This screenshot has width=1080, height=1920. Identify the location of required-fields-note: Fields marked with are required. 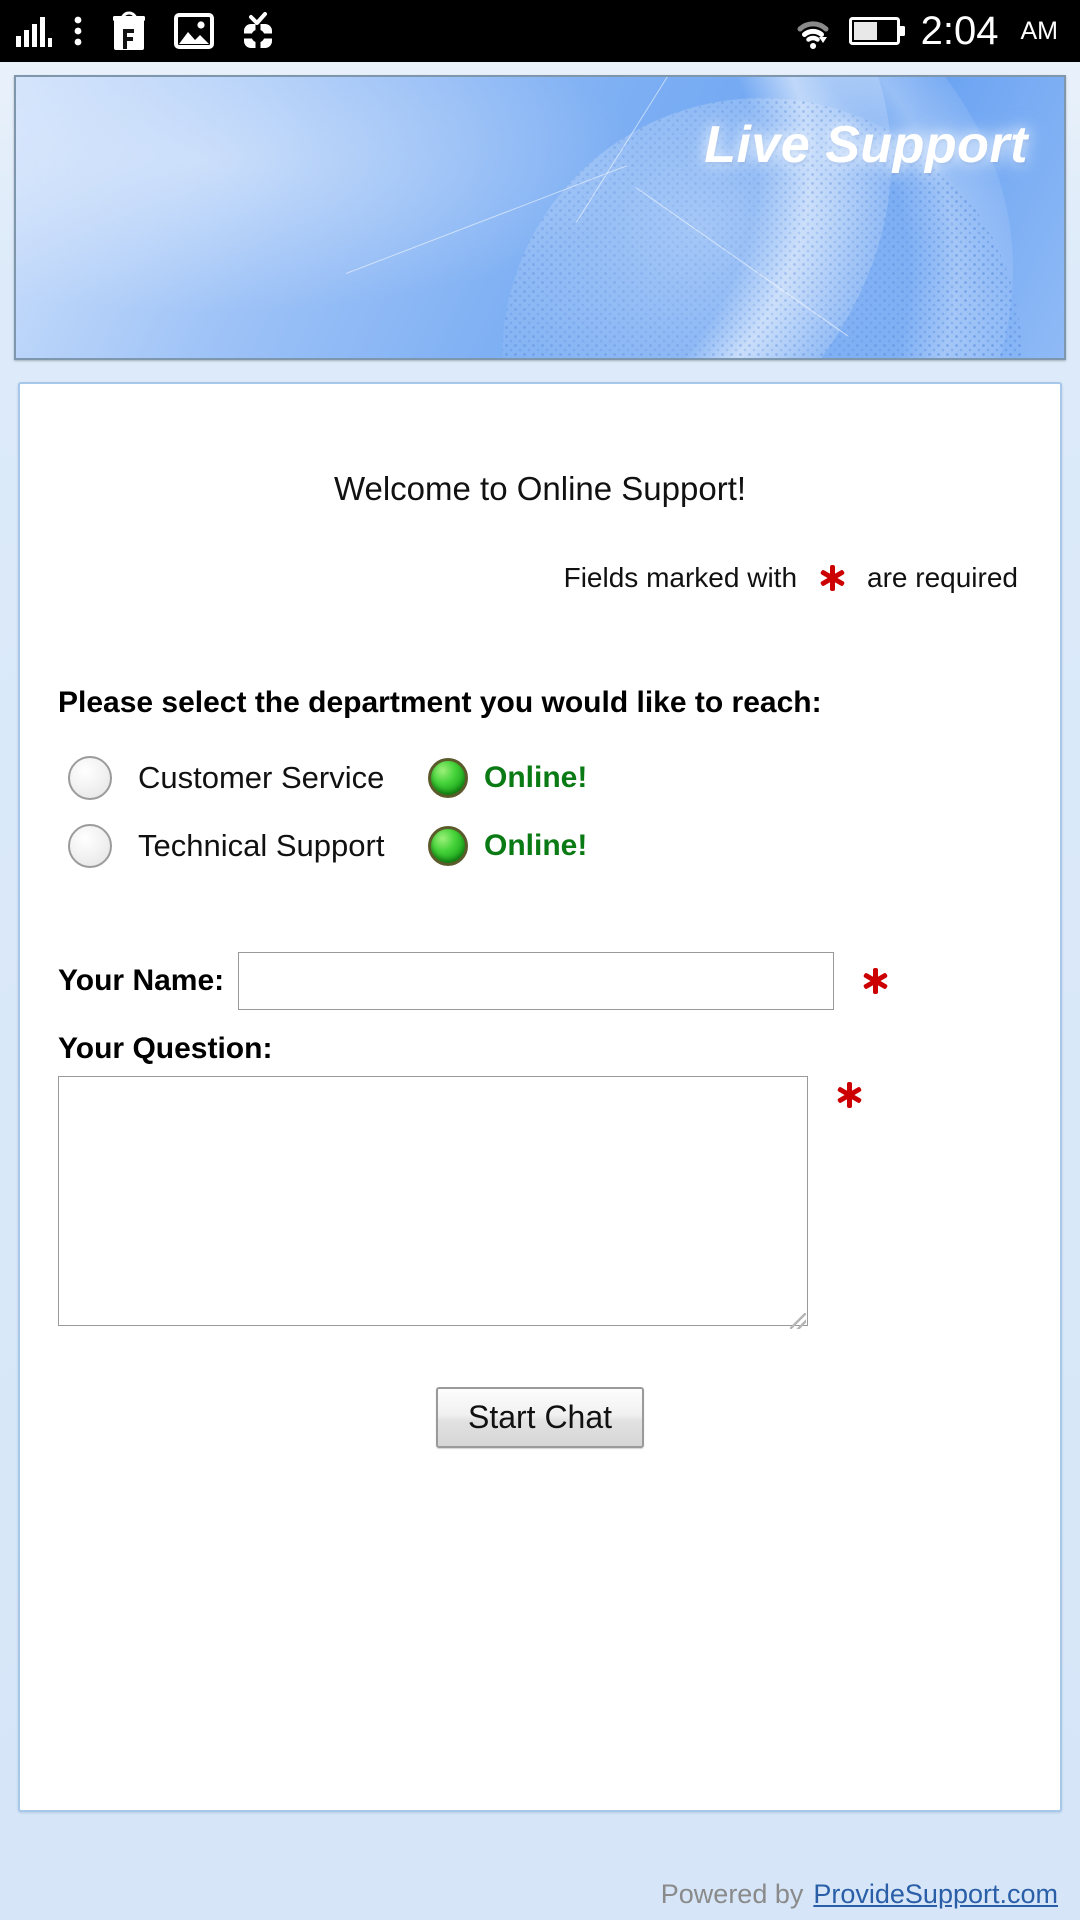
(540, 578).